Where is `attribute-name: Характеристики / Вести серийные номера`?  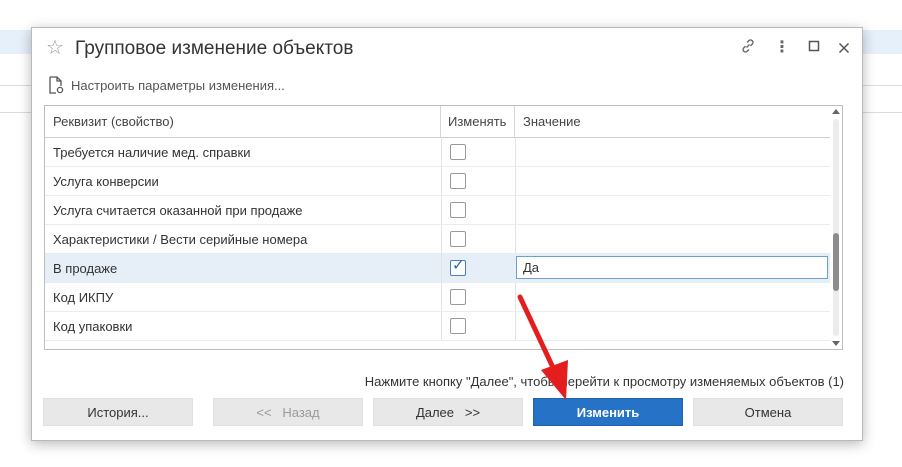
attribute-name: Характеристики / Вести серийные номера is located at coordinates (180, 239).